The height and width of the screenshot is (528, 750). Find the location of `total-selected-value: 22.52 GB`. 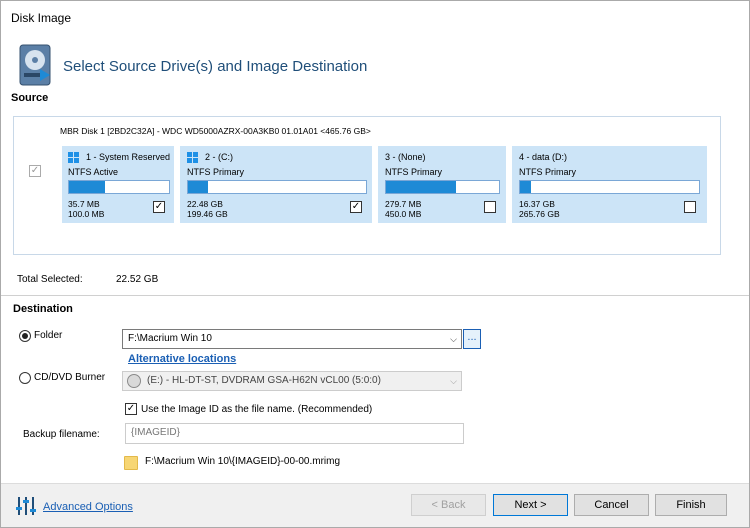

total-selected-value: 22.52 GB is located at coordinates (137, 279).